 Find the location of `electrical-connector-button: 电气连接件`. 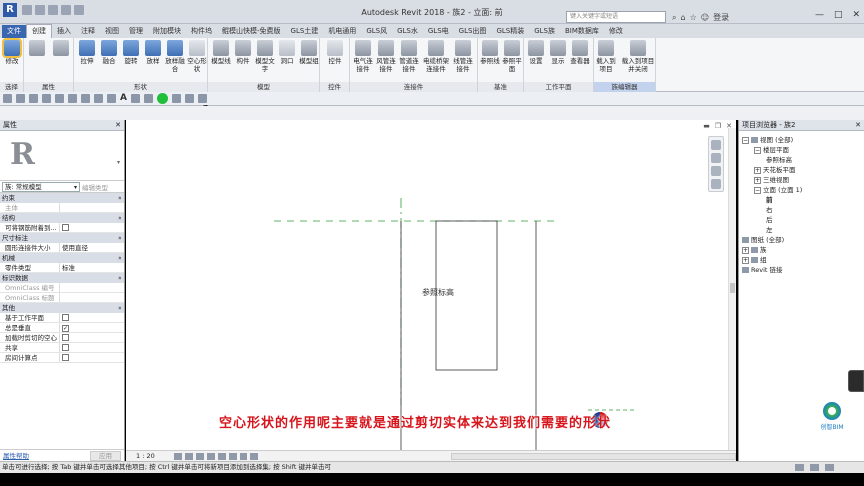

electrical-connector-button: 电气连接件 is located at coordinates (363, 56).